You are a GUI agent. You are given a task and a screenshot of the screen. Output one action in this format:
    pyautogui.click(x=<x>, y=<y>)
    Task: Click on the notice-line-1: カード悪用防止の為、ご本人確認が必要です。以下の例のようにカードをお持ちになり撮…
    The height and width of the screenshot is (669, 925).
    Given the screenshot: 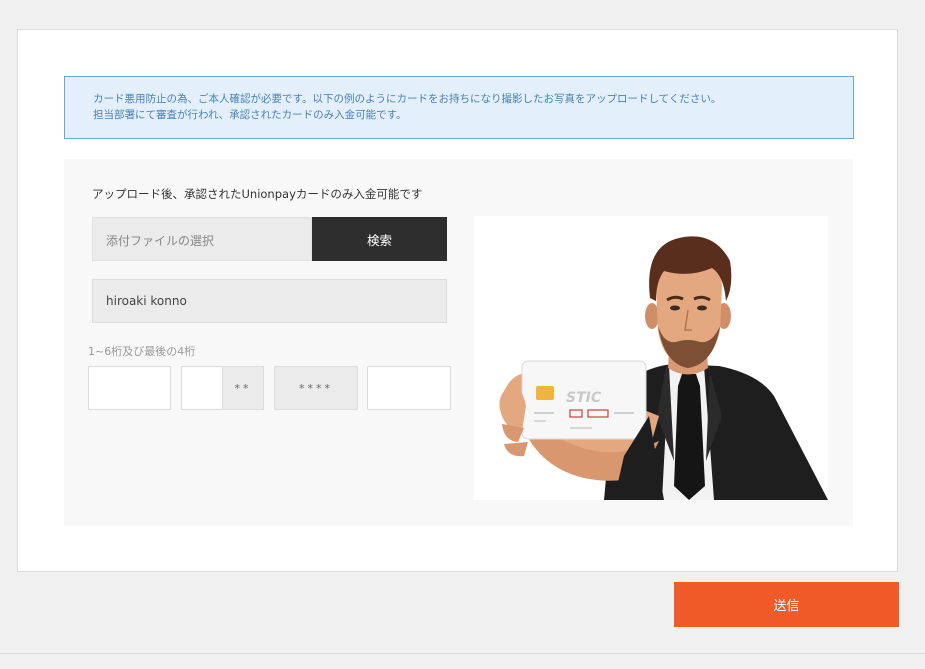 What is the action you would take?
    pyautogui.click(x=407, y=99)
    